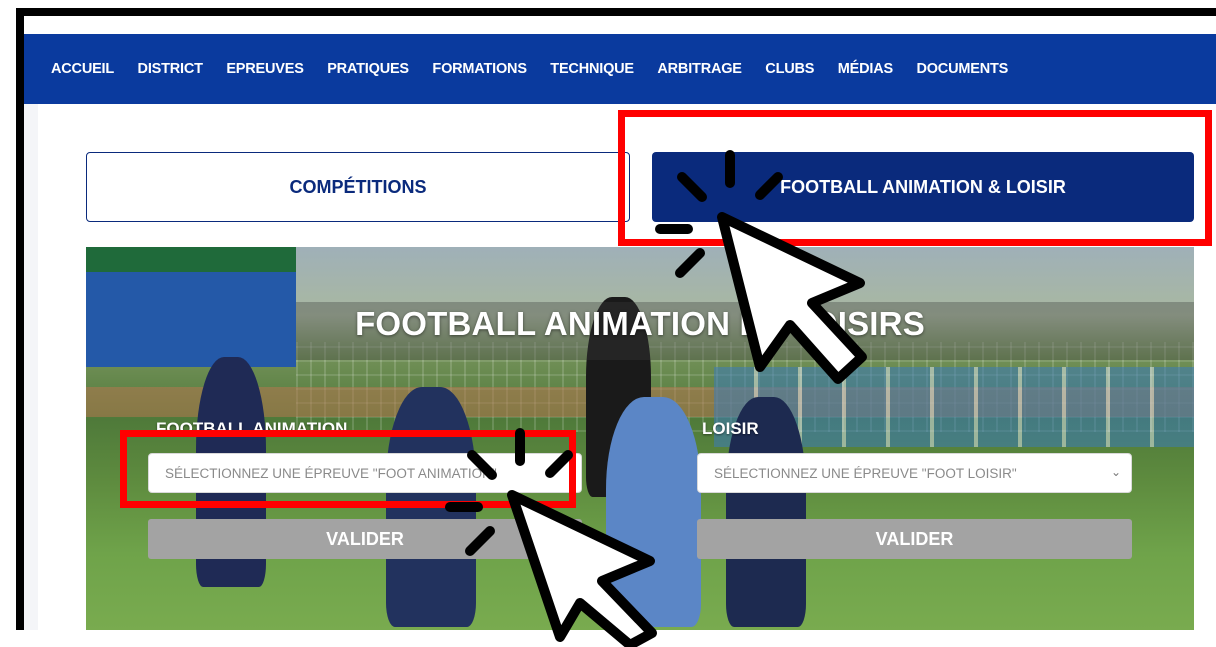  I want to click on tab-competitions: COMPÉTITIONS, so click(358, 187).